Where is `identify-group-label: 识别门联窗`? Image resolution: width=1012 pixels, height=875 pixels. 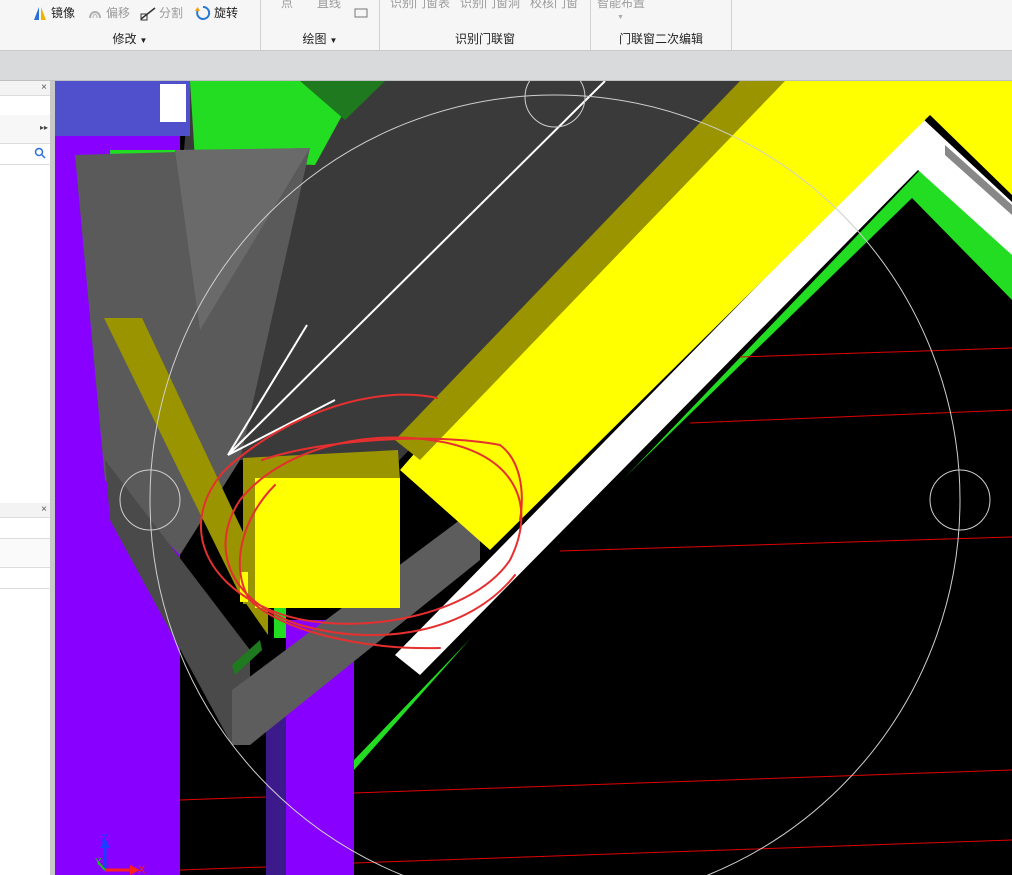 identify-group-label: 识别门联窗 is located at coordinates (484, 39).